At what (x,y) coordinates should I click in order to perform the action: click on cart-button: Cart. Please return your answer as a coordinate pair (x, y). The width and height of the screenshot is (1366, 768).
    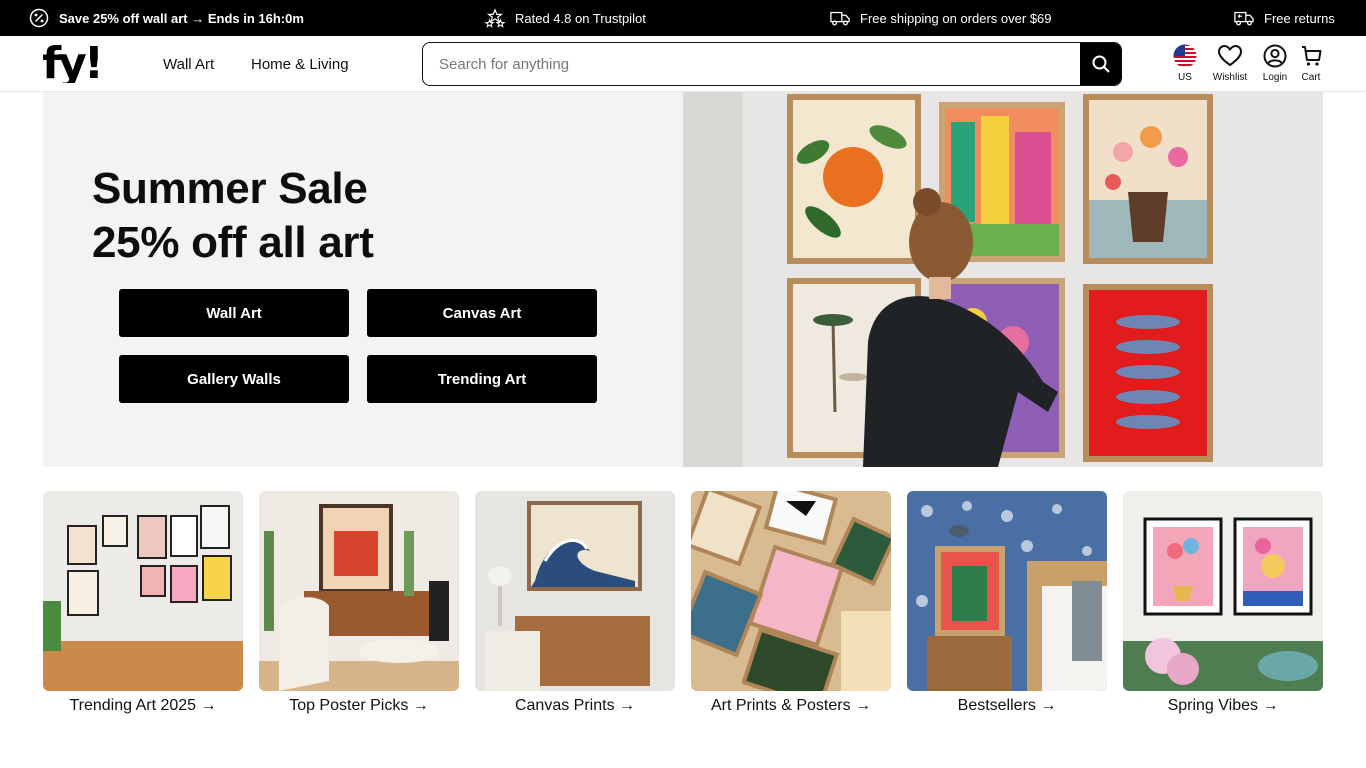
    Looking at the image, I should click on (1311, 63).